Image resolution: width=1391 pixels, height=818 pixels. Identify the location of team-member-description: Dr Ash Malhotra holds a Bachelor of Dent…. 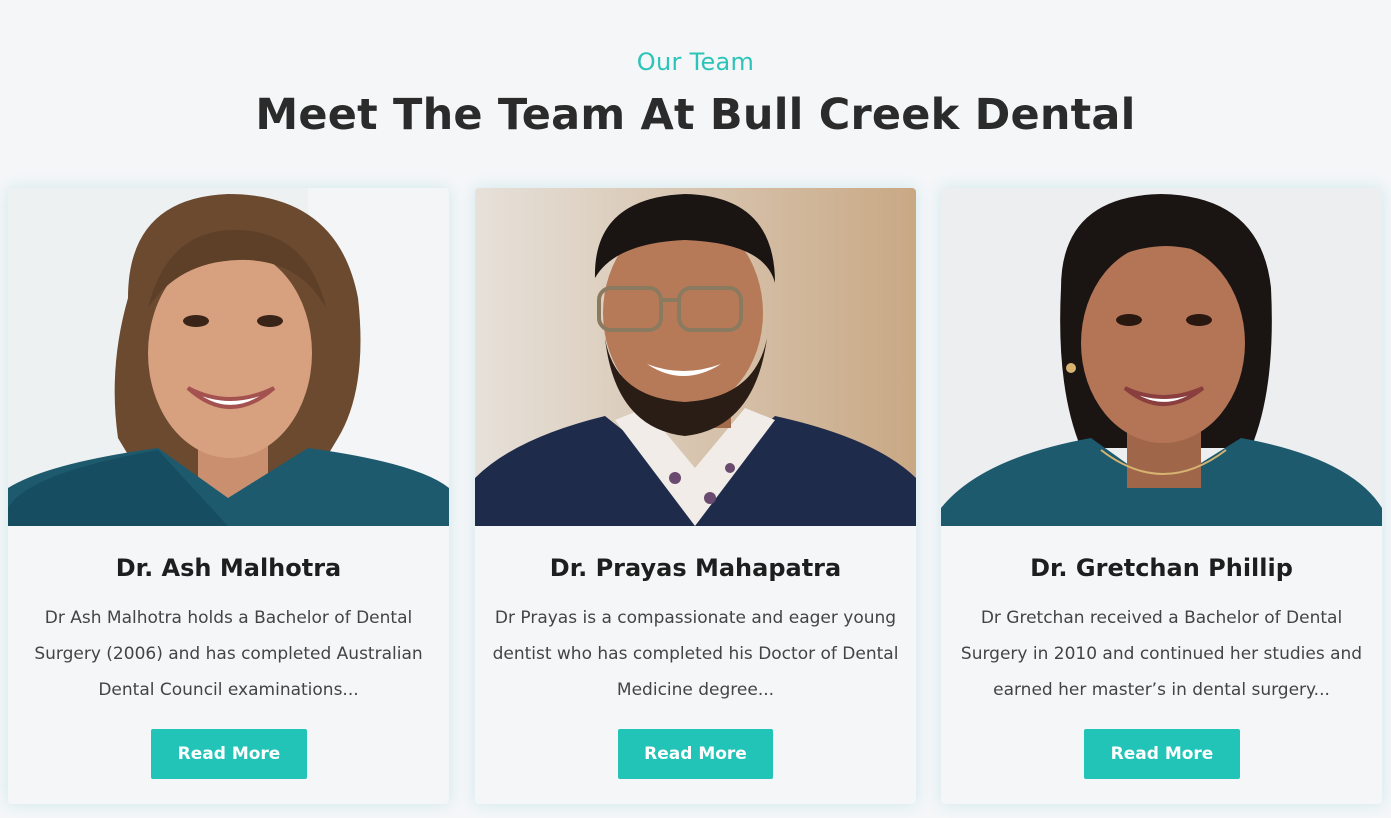
(228, 654).